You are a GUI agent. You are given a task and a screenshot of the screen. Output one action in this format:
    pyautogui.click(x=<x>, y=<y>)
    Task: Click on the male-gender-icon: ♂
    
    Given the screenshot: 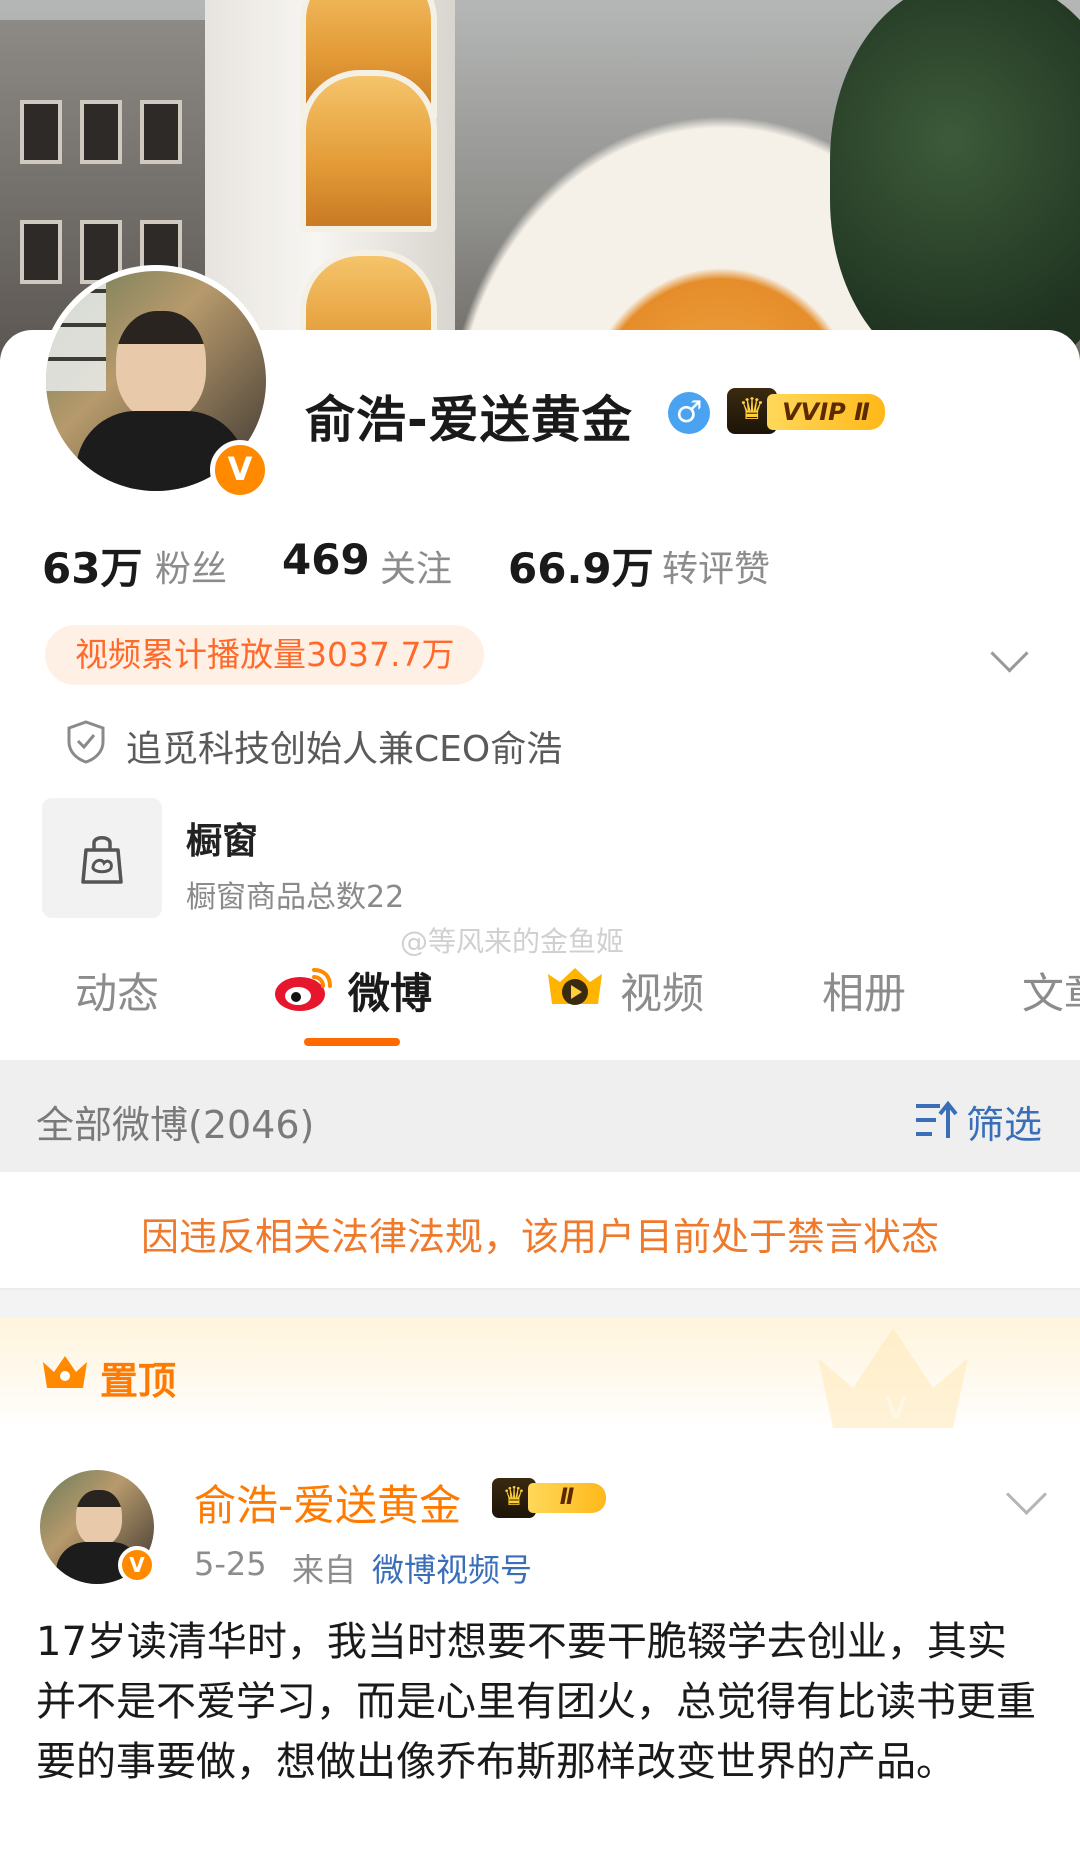 What is the action you would take?
    pyautogui.click(x=689, y=413)
    